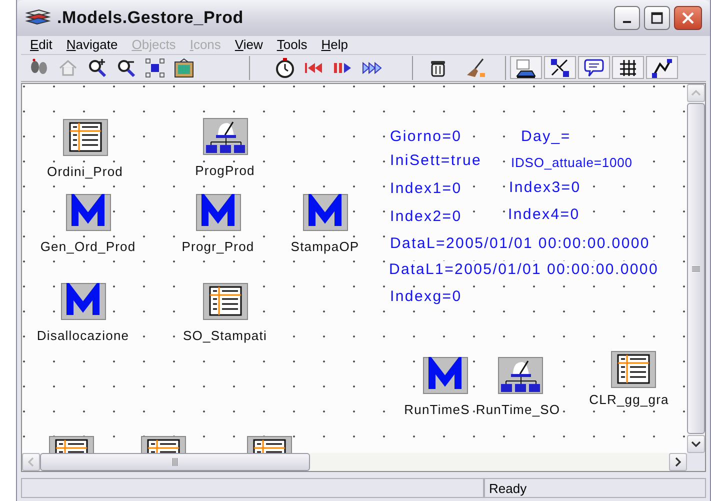 This screenshot has width=711, height=501. Describe the element at coordinates (94, 44) in the screenshot. I see `menu-item: Navigate` at that location.